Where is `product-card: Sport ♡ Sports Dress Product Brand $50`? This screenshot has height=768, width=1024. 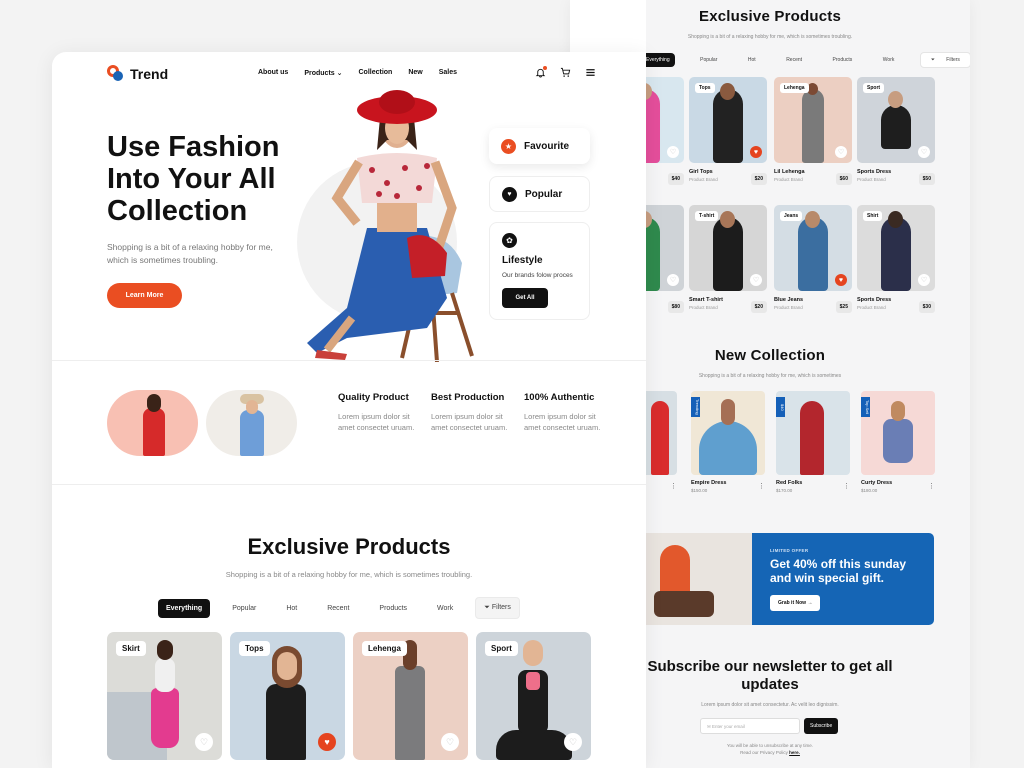 product-card: Sport ♡ Sports Dress Product Brand $50 is located at coordinates (896, 131).